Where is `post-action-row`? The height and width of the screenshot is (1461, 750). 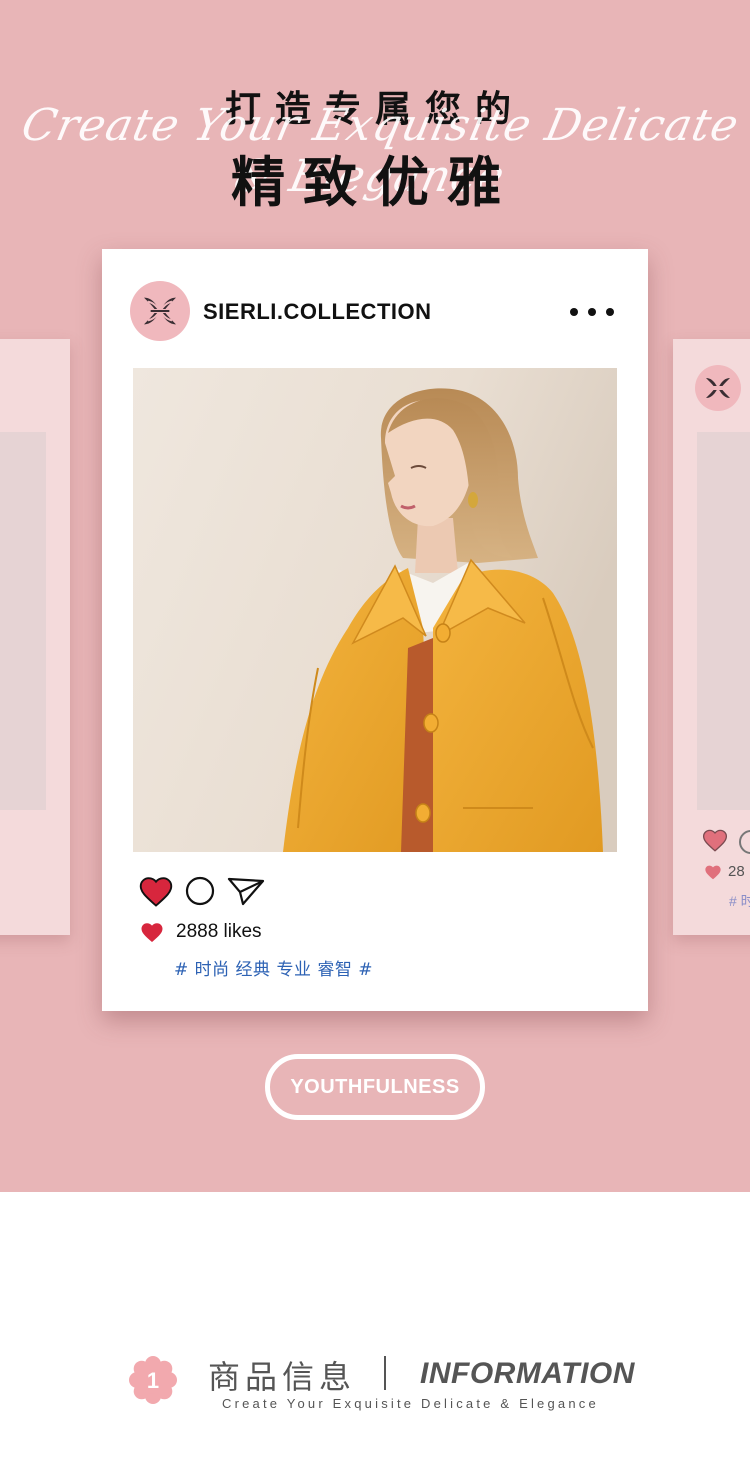 post-action-row is located at coordinates (202, 891).